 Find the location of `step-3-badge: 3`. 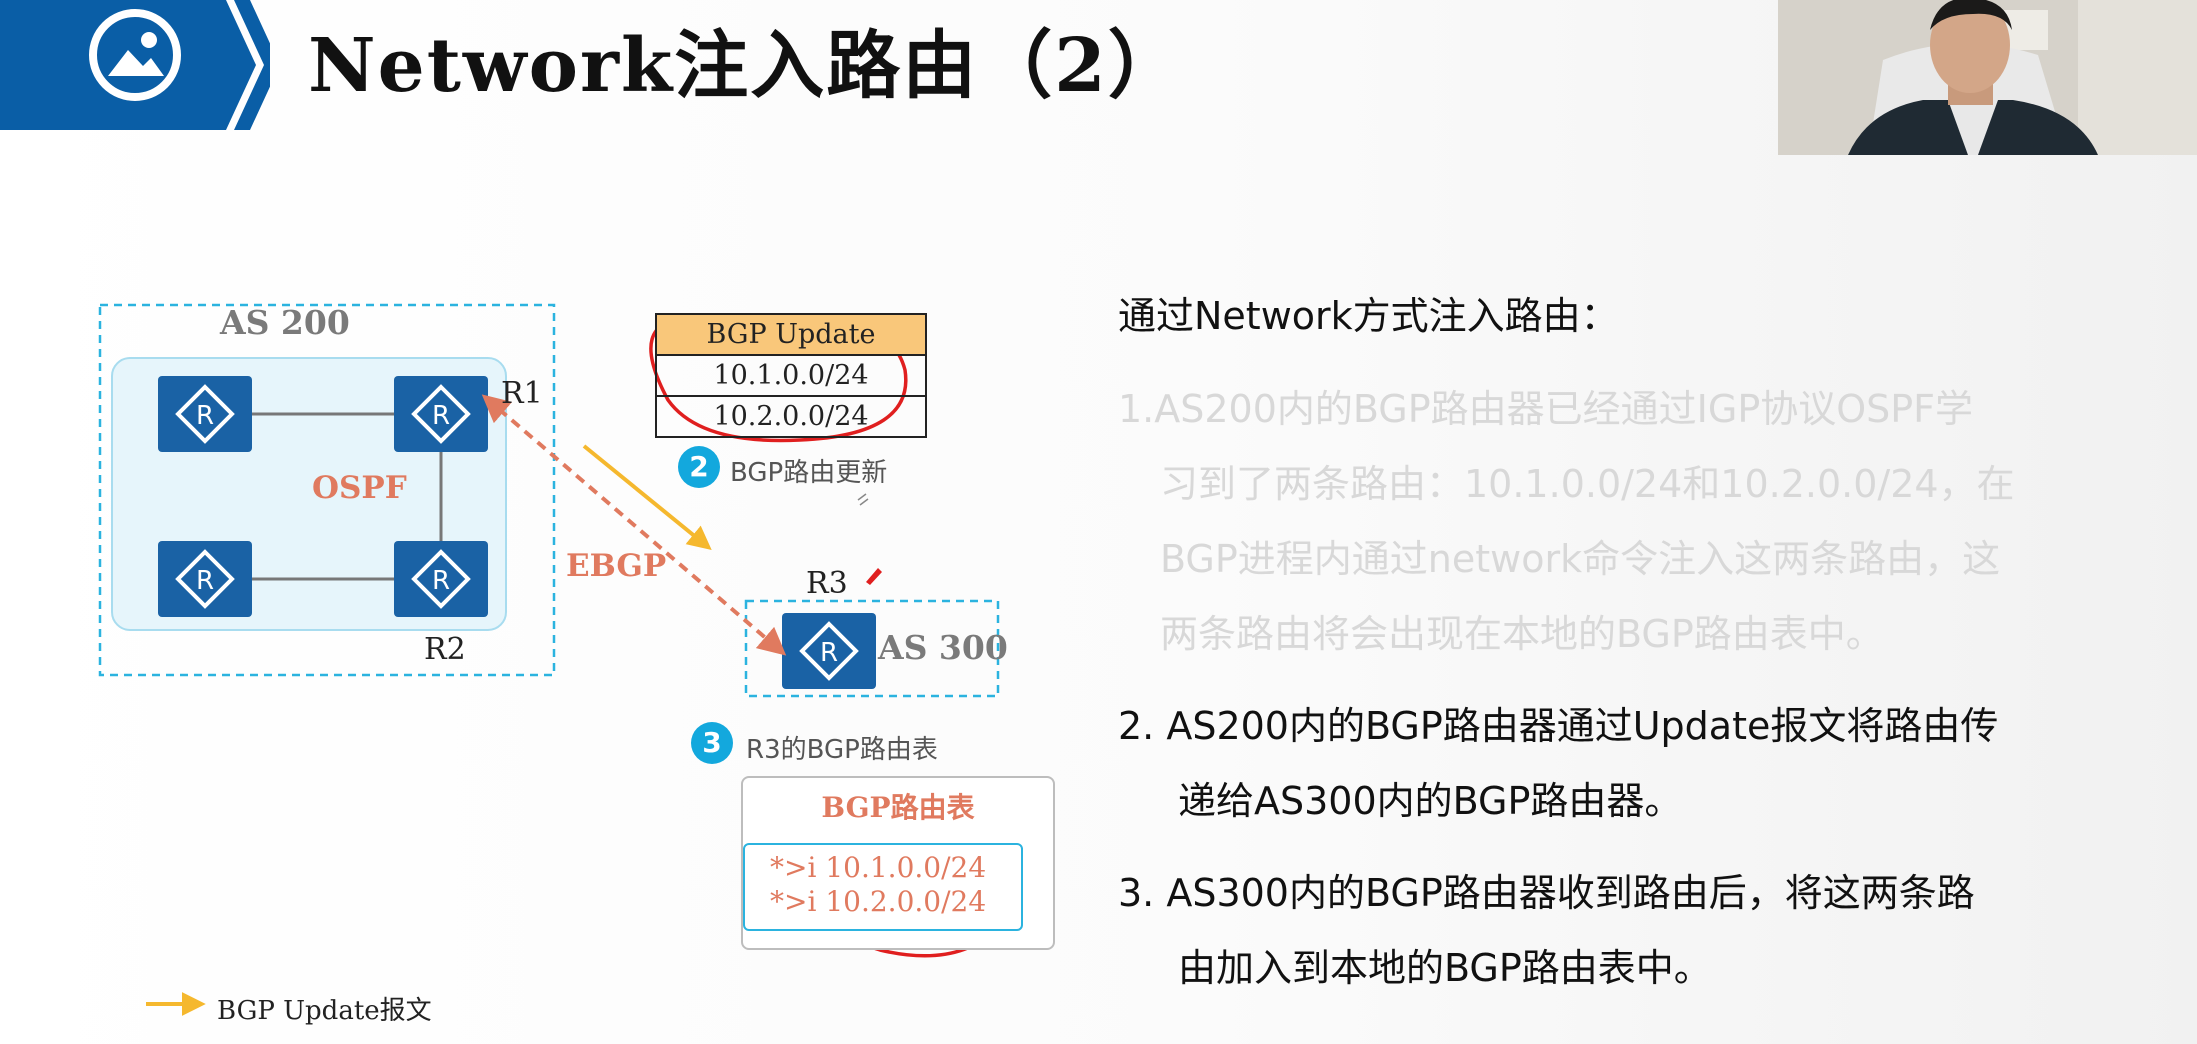

step-3-badge: 3 is located at coordinates (712, 743).